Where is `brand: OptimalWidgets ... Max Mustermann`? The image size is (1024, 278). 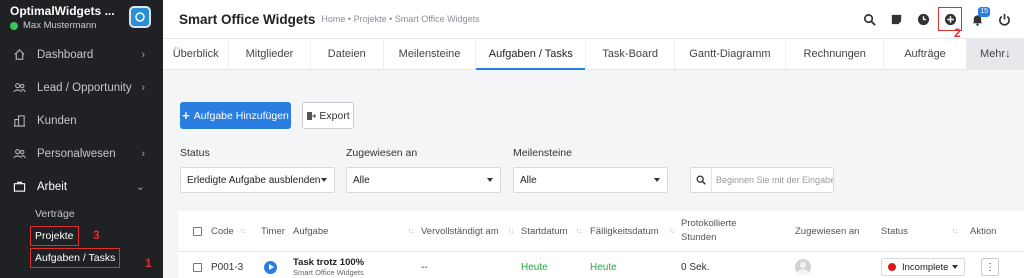 brand: OptimalWidgets ... Max Mustermann is located at coordinates (81, 18).